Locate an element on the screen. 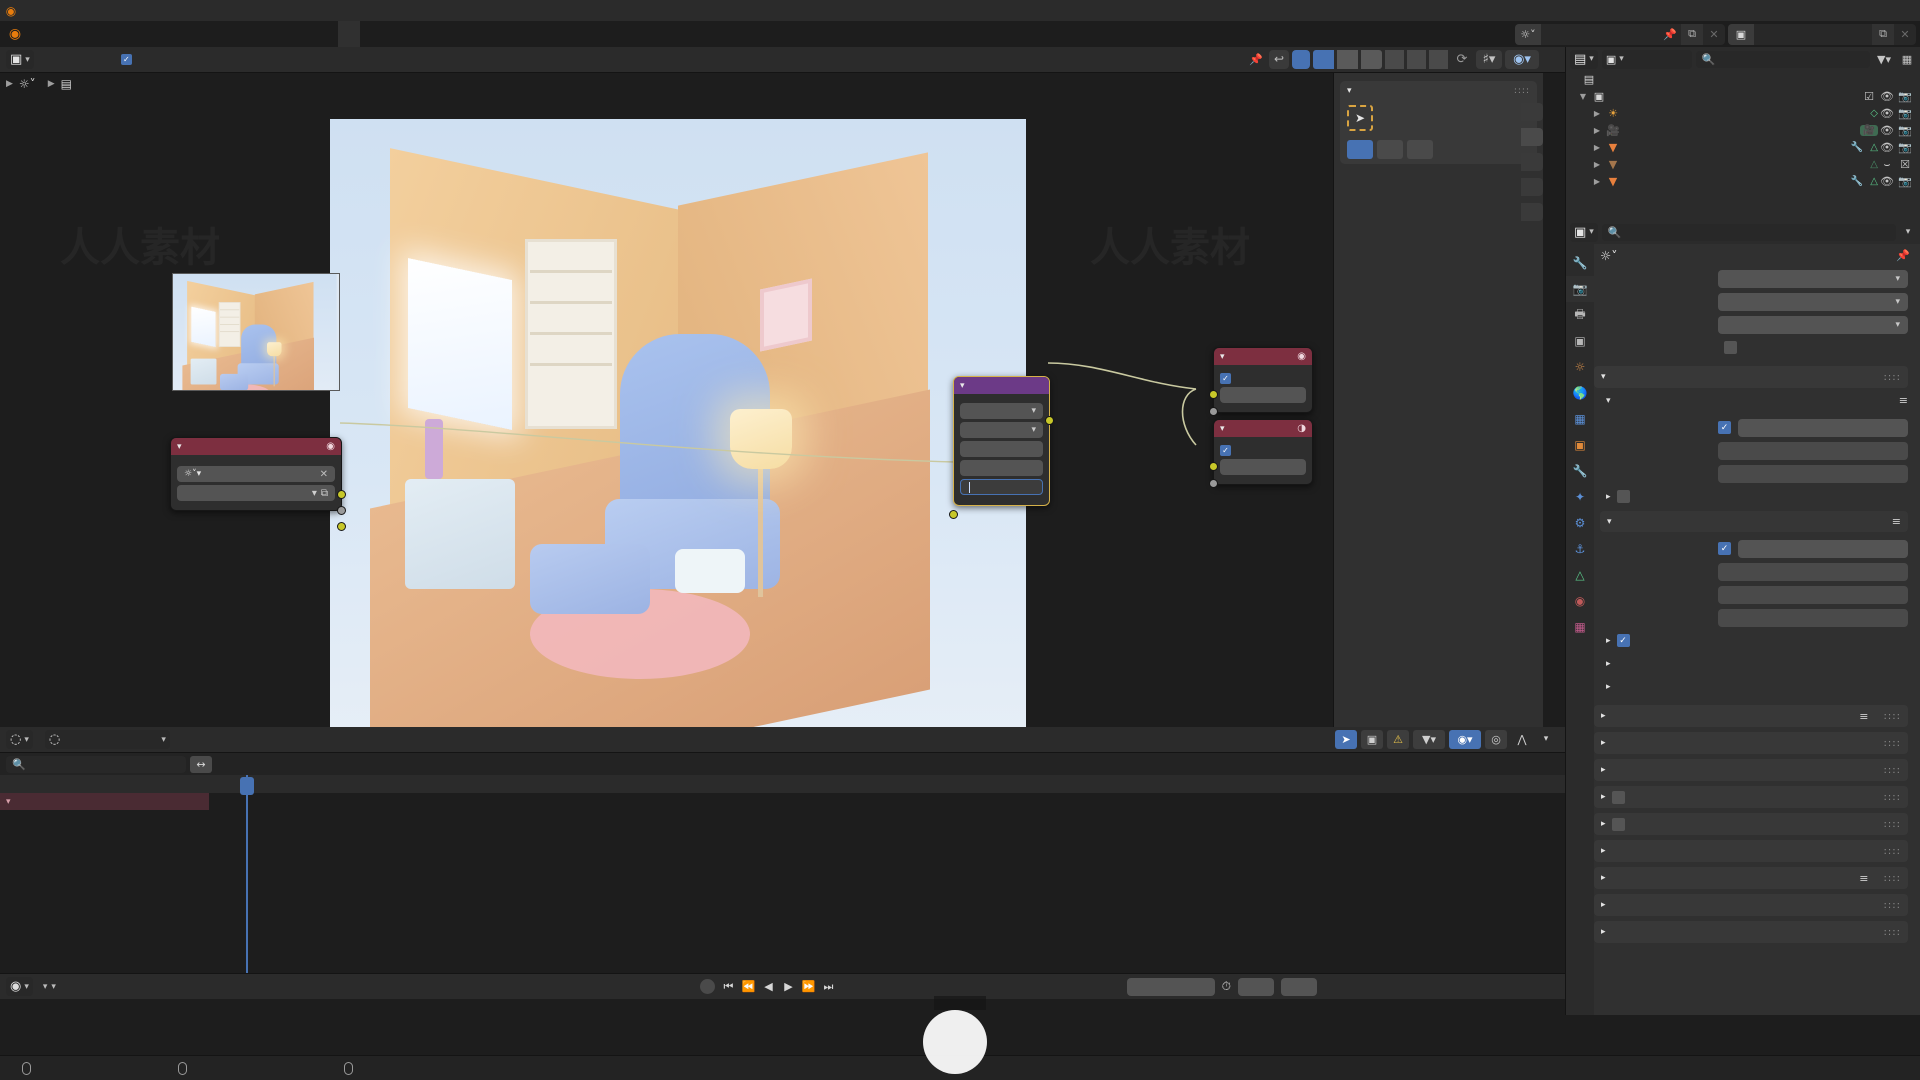 The width and height of the screenshot is (1920, 1080). show-errors-icon: ⚠ is located at coordinates (1398, 739).